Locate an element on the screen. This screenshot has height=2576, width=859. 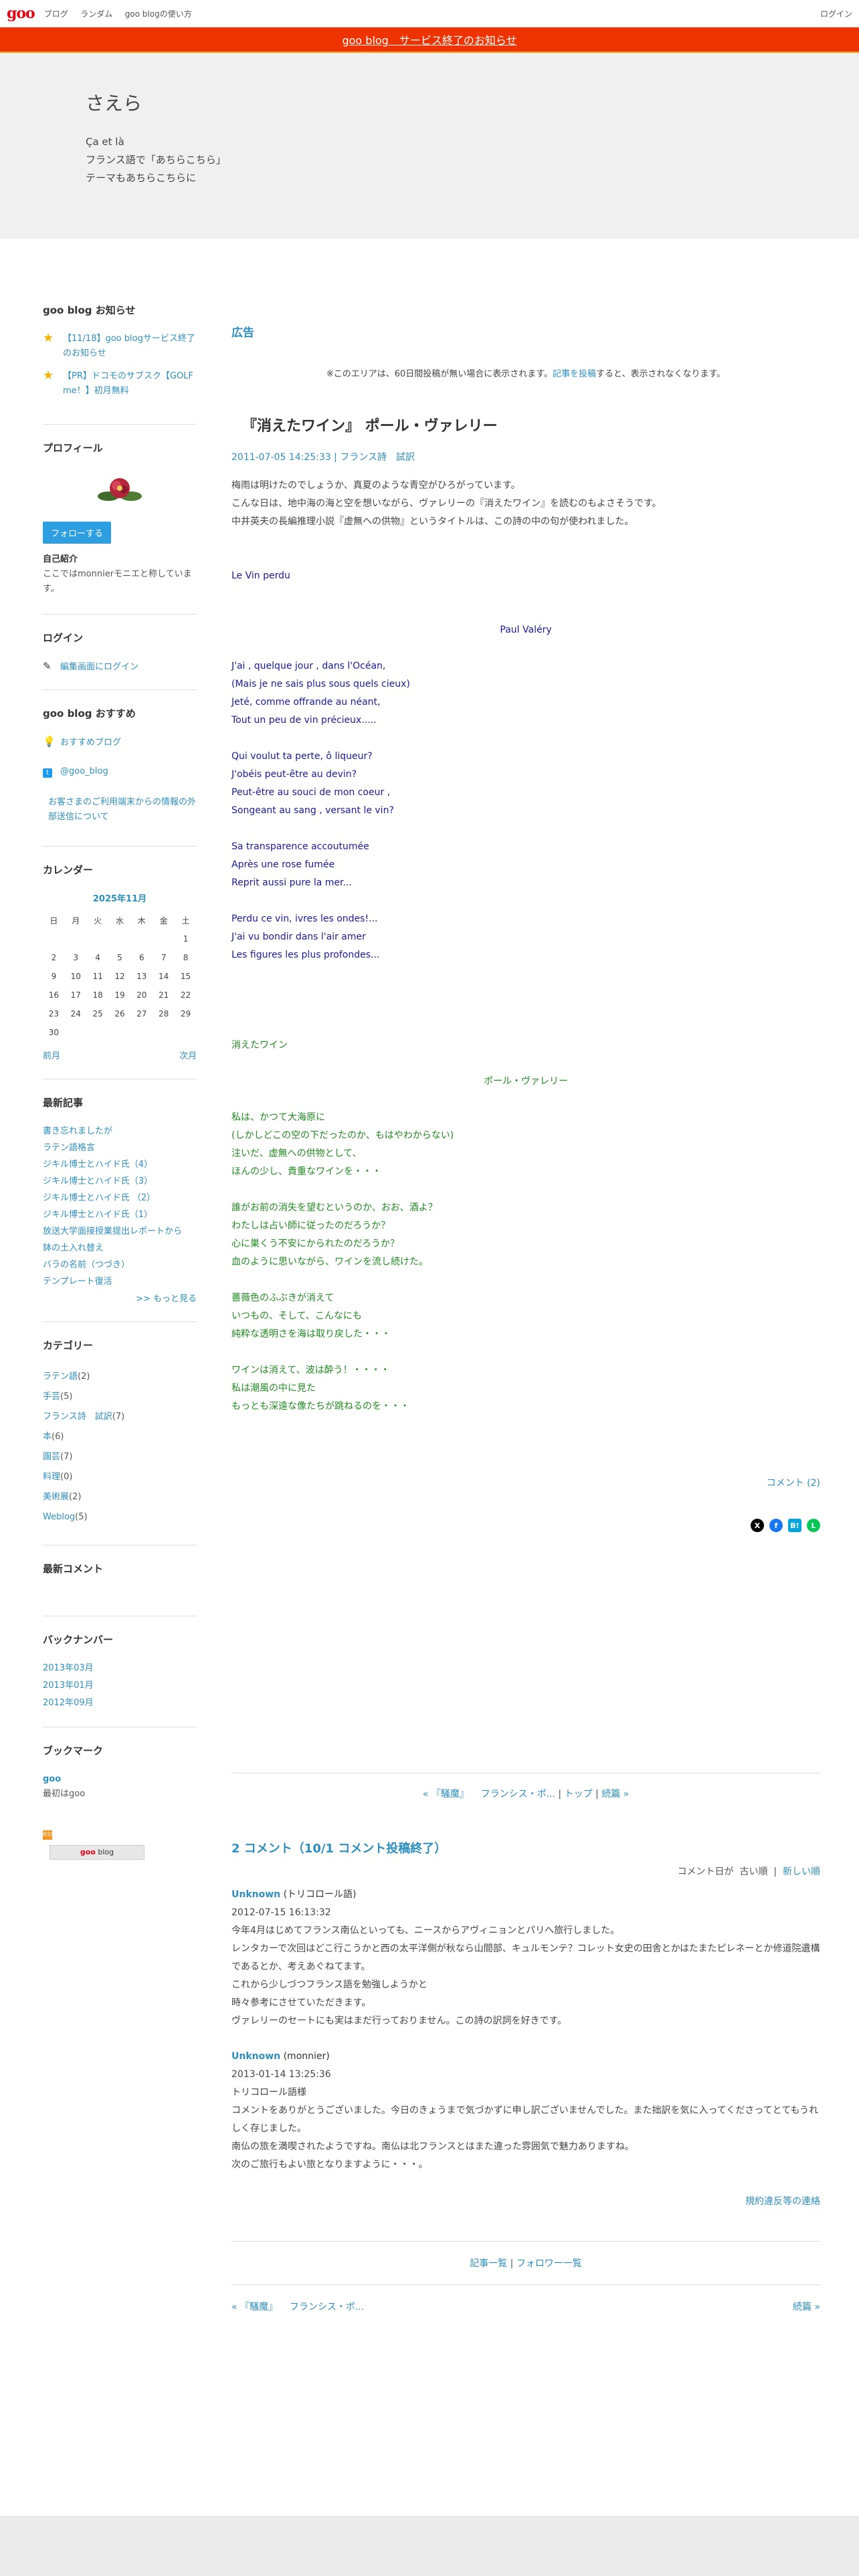
recent-article-link: ジキル博士とハイド氏（1） is located at coordinates (120, 1215).